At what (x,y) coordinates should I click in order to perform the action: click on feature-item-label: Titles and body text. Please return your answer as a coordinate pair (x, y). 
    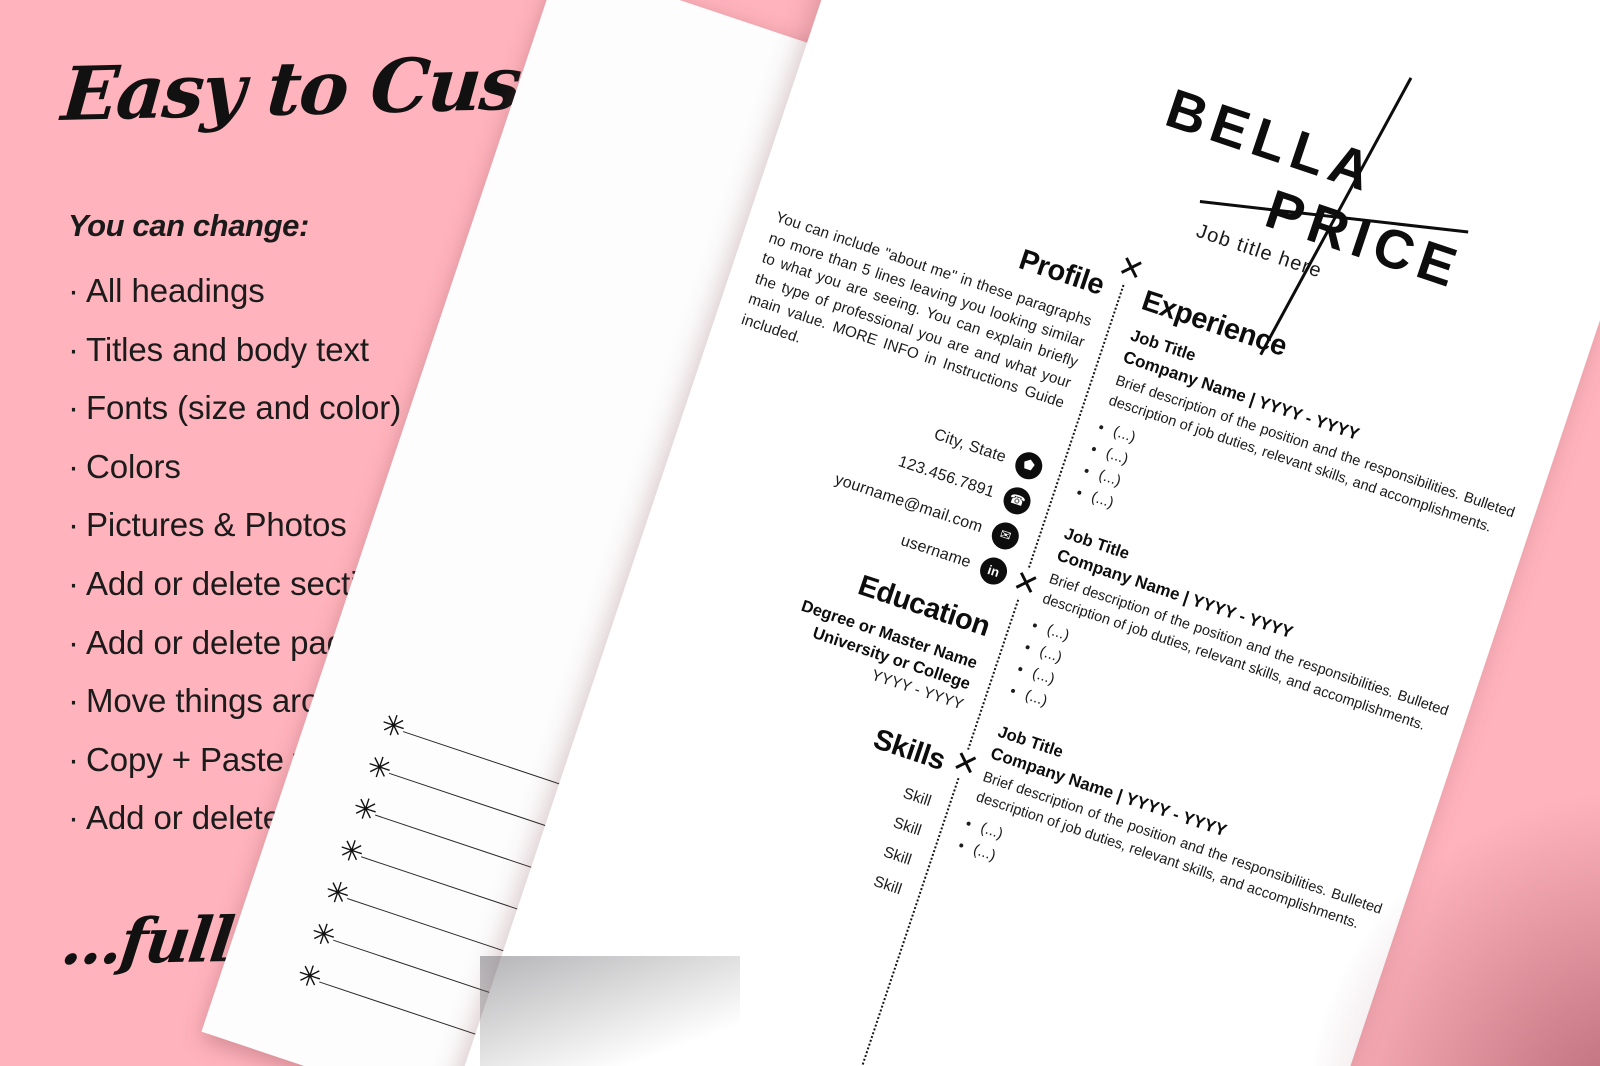
    Looking at the image, I should click on (227, 349).